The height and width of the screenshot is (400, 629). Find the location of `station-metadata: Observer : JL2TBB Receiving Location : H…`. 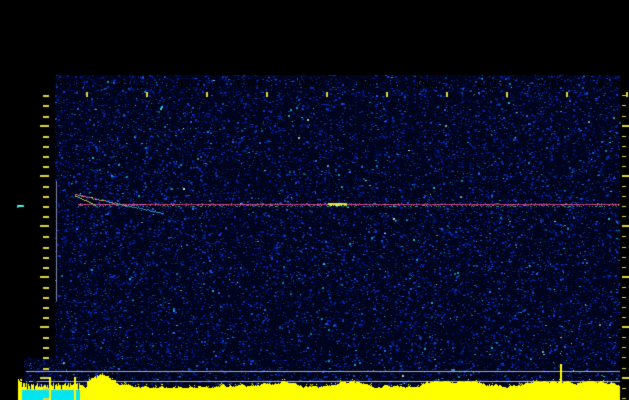

station-metadata: Observer : JL2TBB Receiving Location : H… is located at coordinates (354, 30).